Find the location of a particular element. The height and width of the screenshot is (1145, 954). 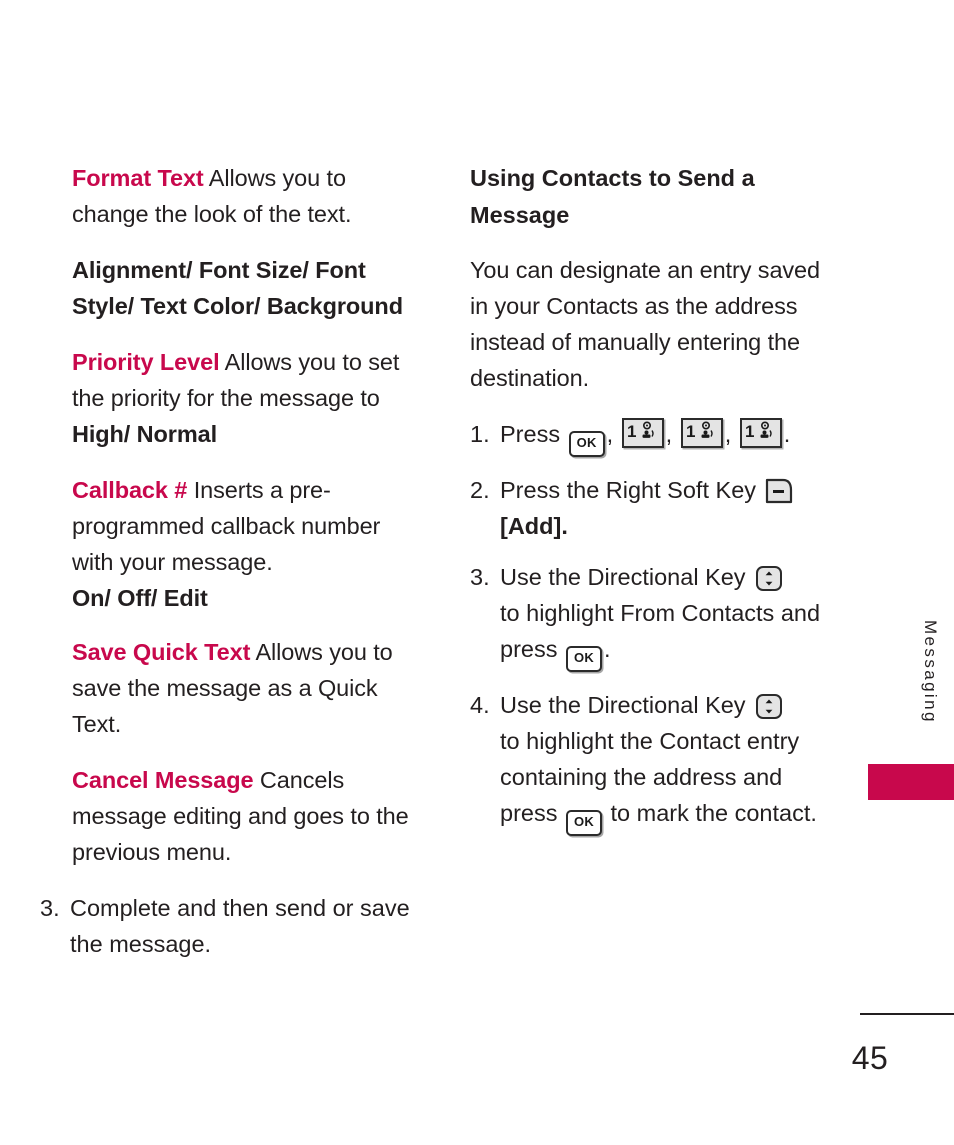

entry-term: Format Text is located at coordinates (138, 178).